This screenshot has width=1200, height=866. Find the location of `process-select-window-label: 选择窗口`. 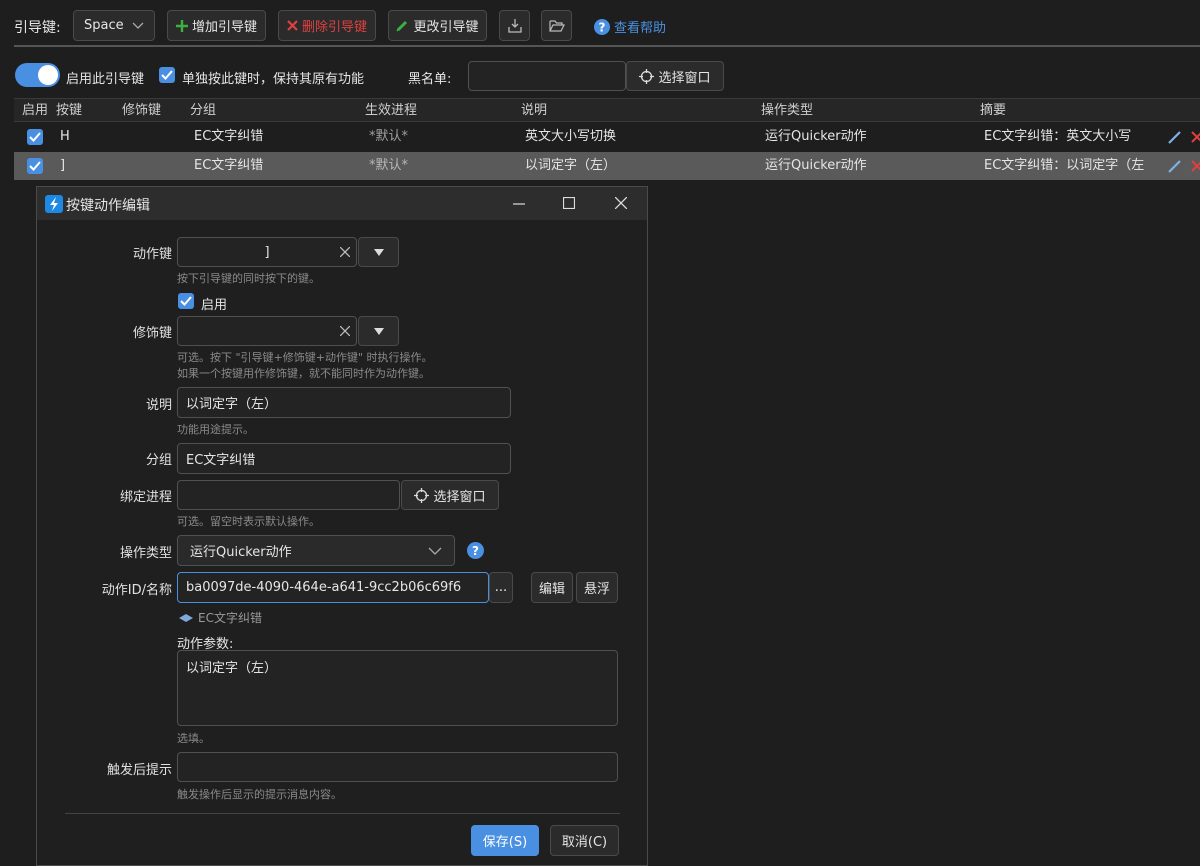

process-select-window-label: 选择窗口 is located at coordinates (459, 497).